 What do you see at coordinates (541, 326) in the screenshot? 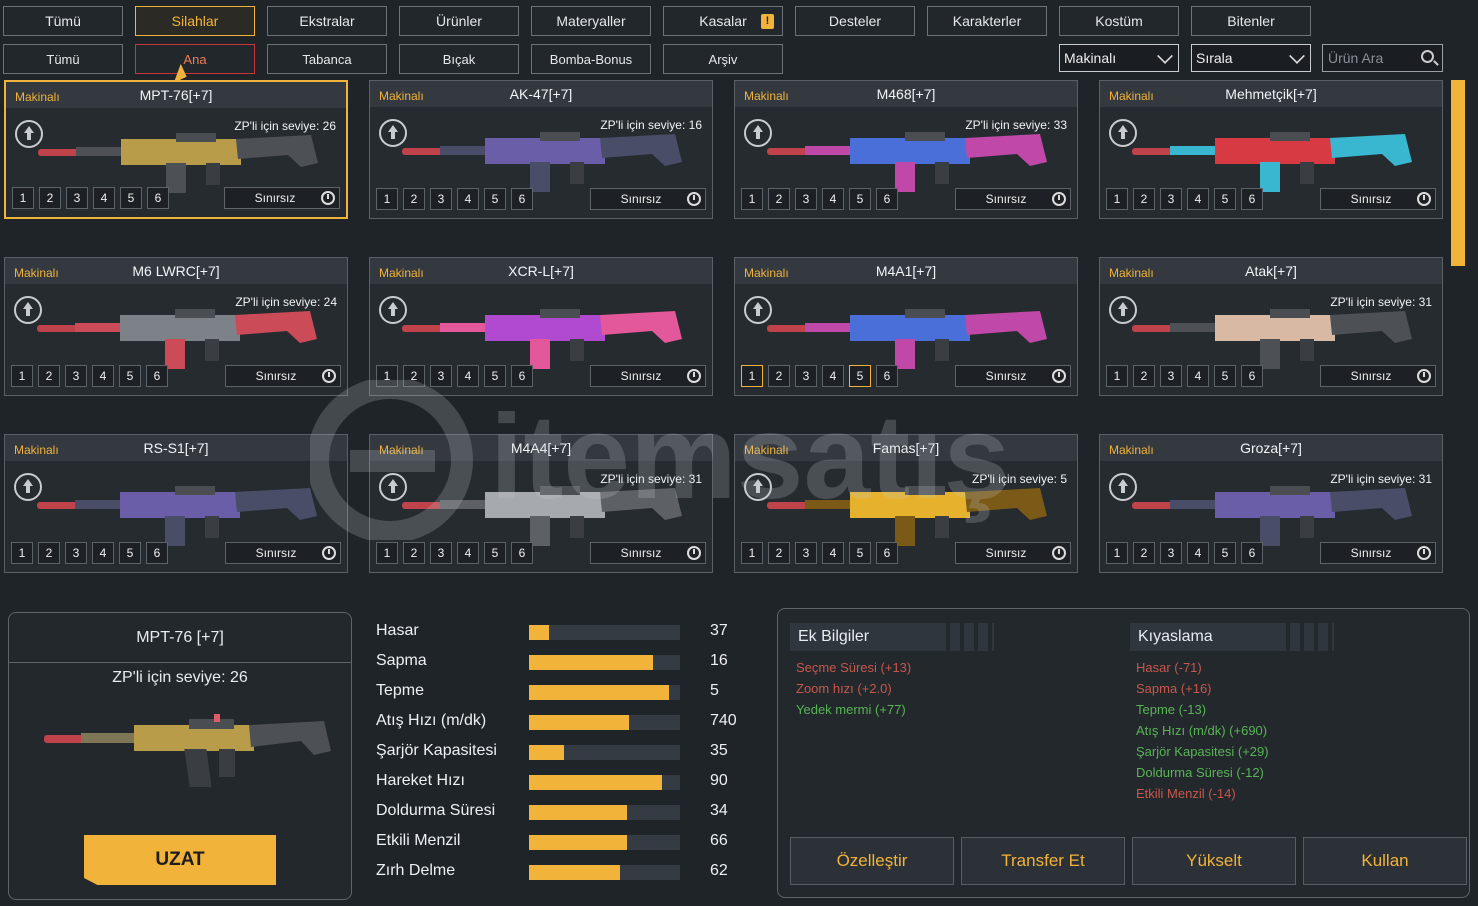
I see `weapon-card: Makinalı XCR-L[+7] 123456 Sınırsız` at bounding box center [541, 326].